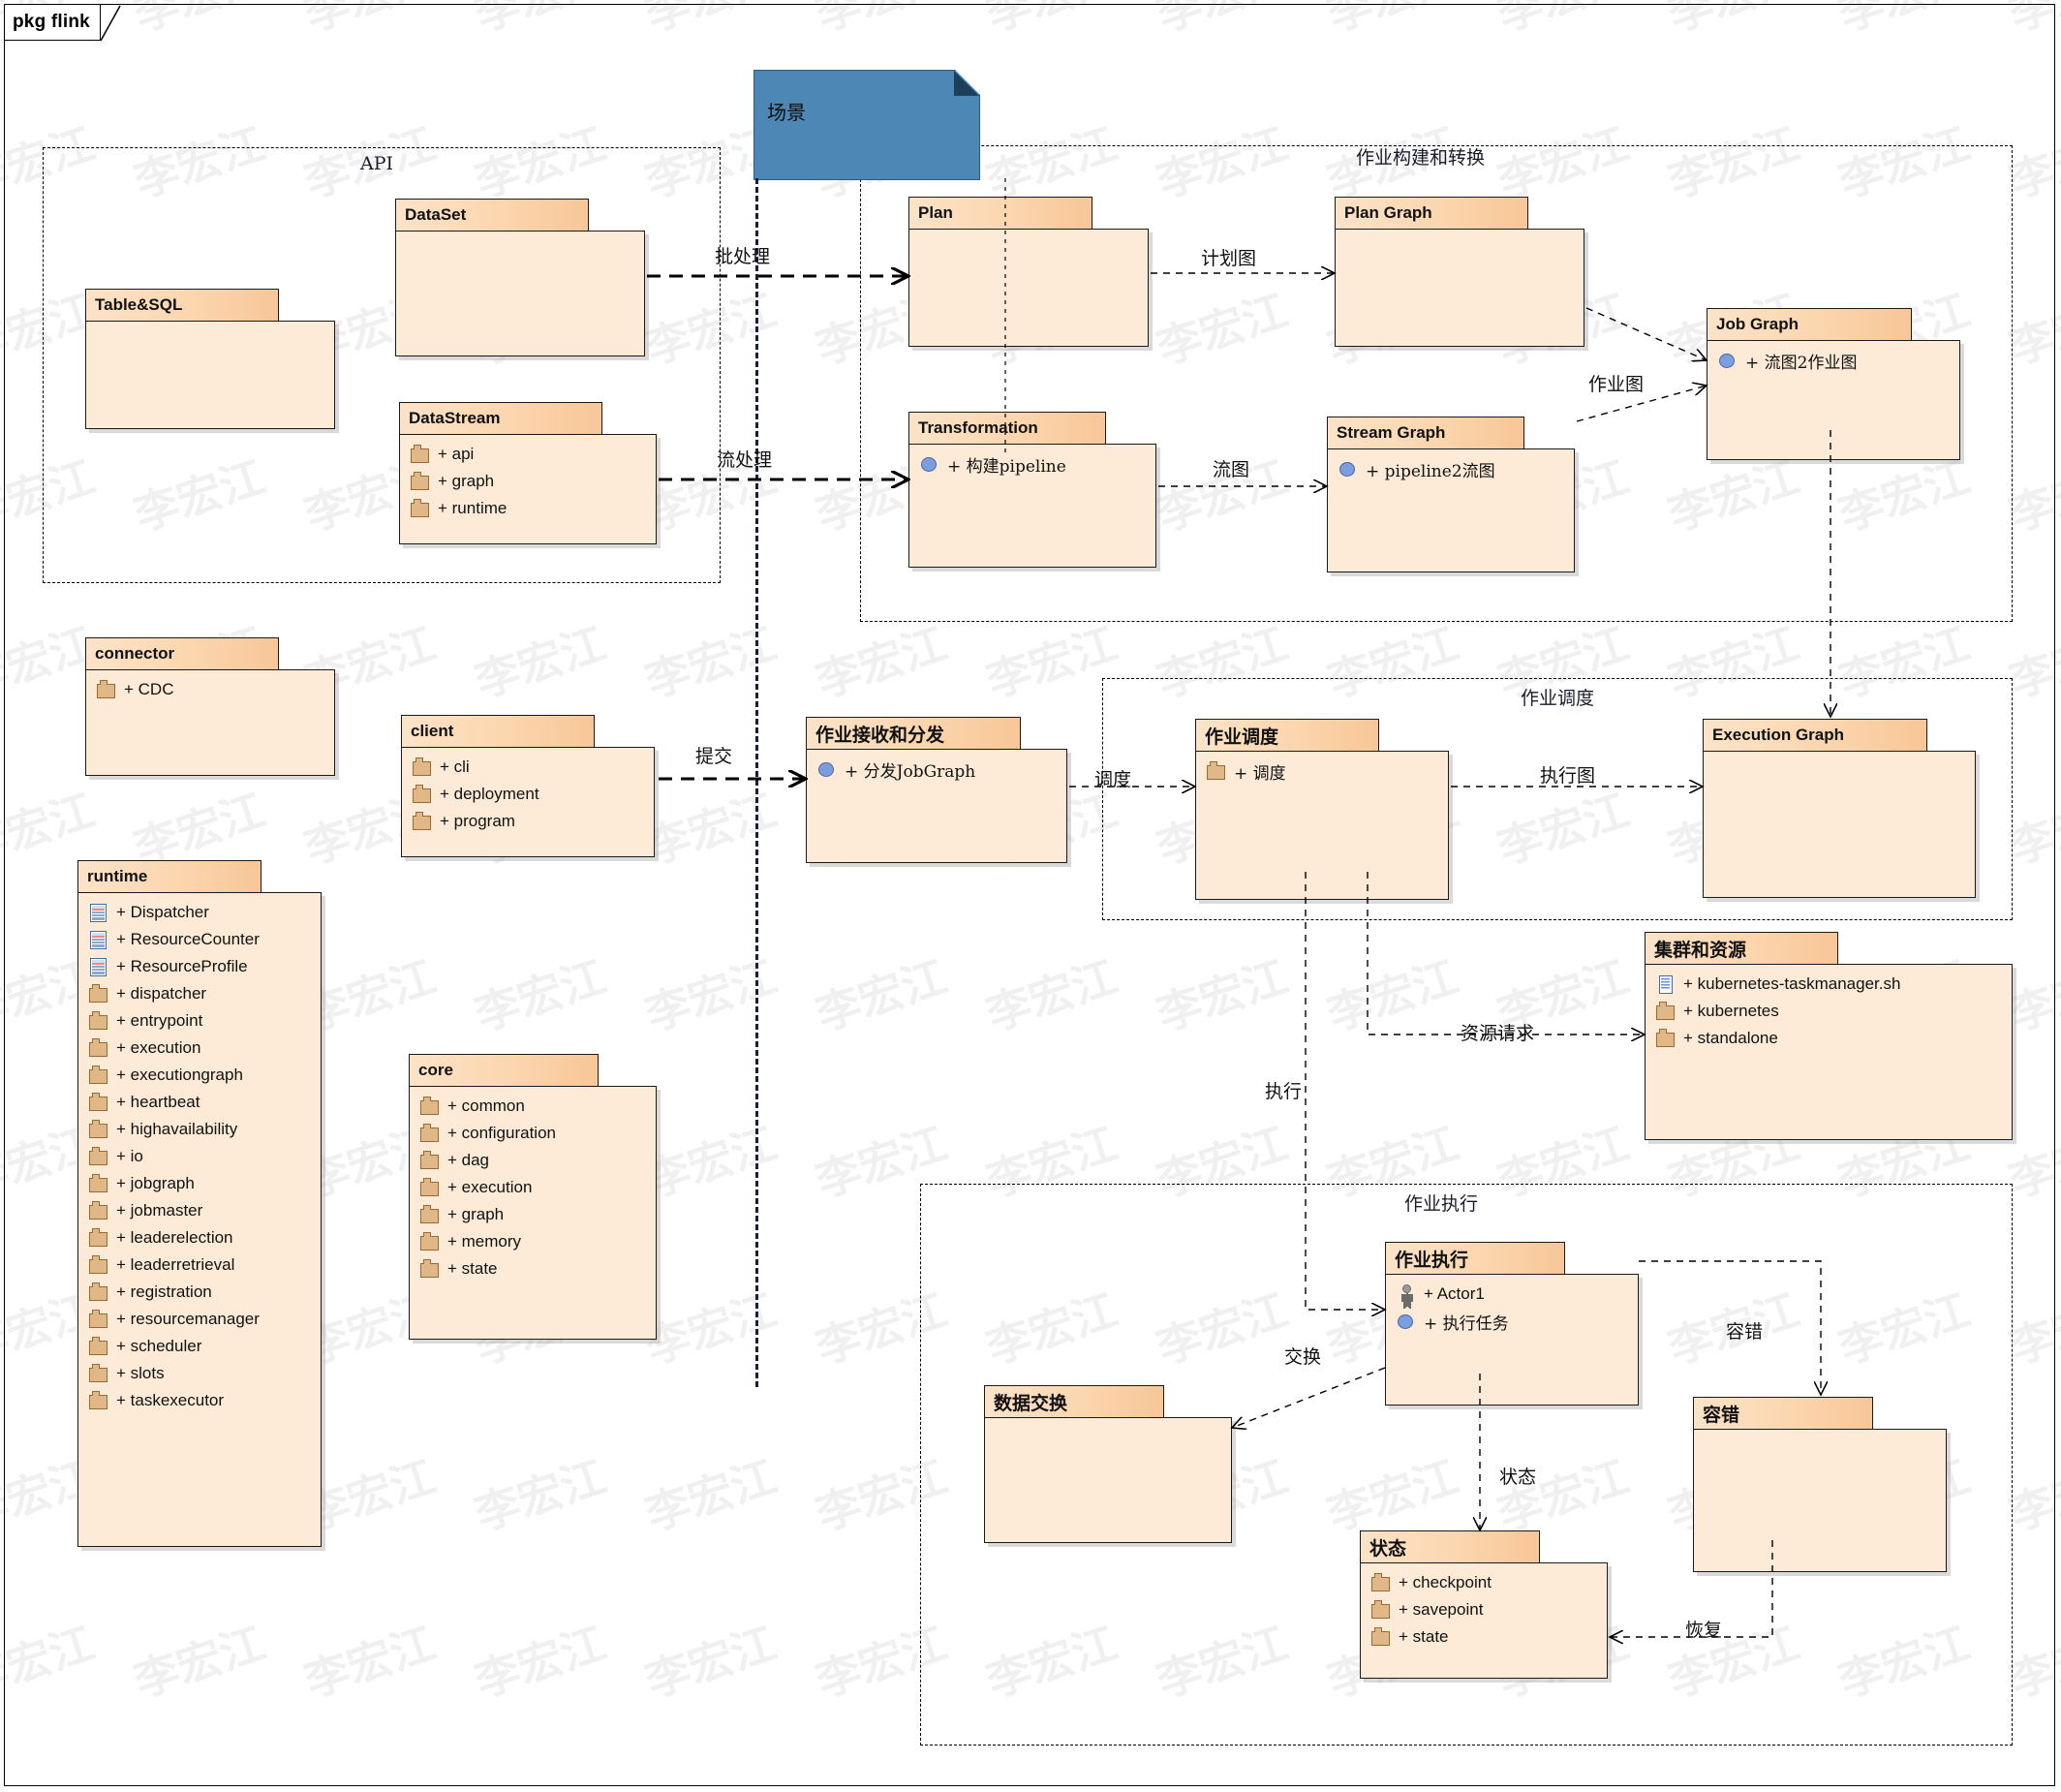  What do you see at coordinates (1731, 1011) in the screenshot?
I see `list-item-label: + kubernetes` at bounding box center [1731, 1011].